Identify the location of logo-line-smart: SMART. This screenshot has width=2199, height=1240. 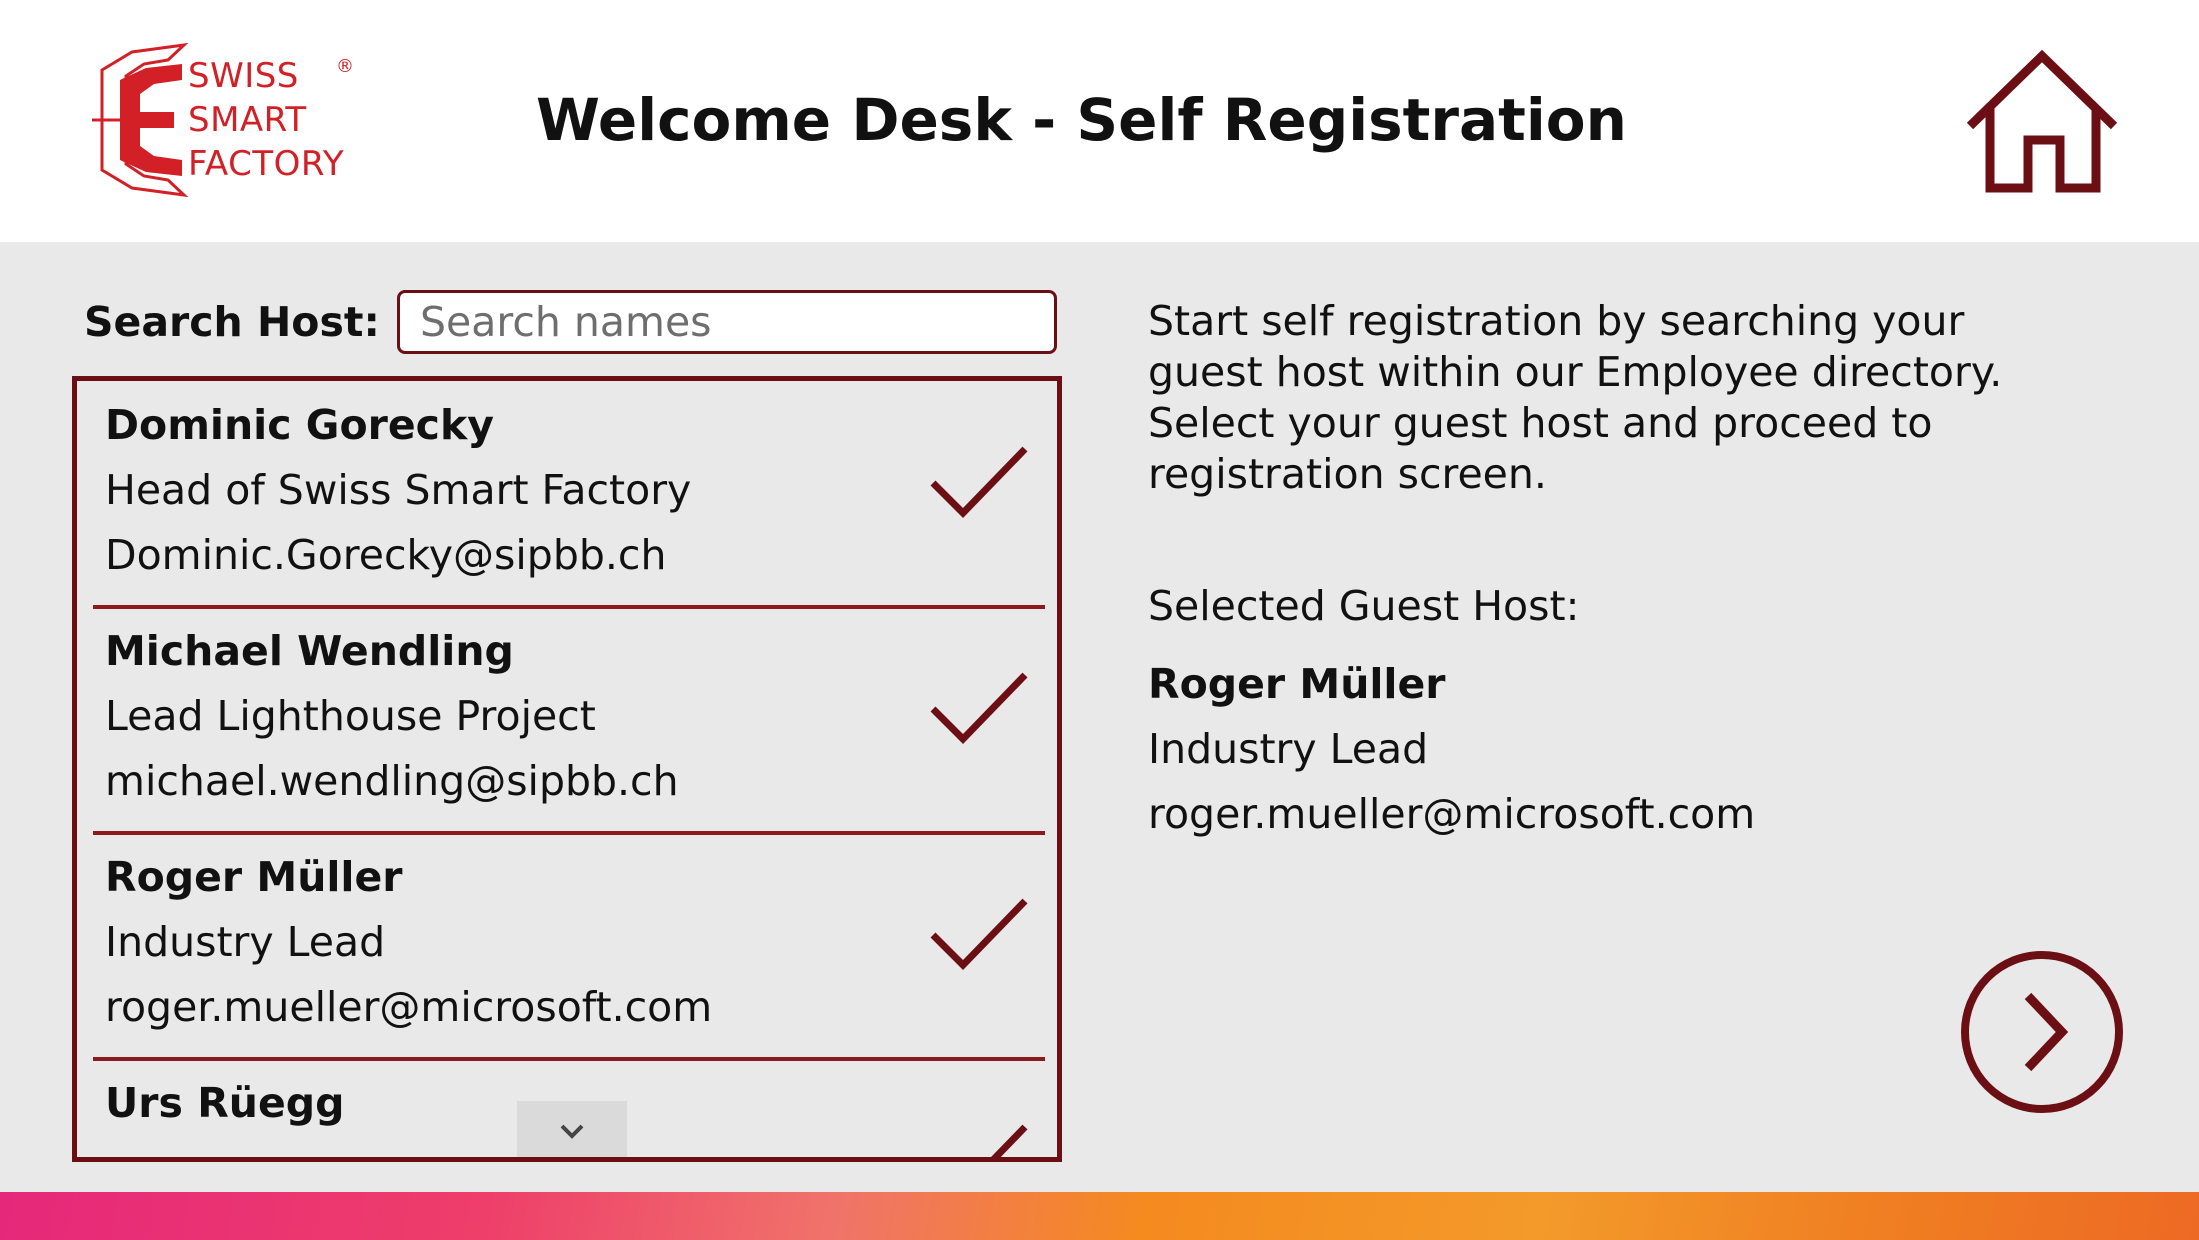
(247, 120).